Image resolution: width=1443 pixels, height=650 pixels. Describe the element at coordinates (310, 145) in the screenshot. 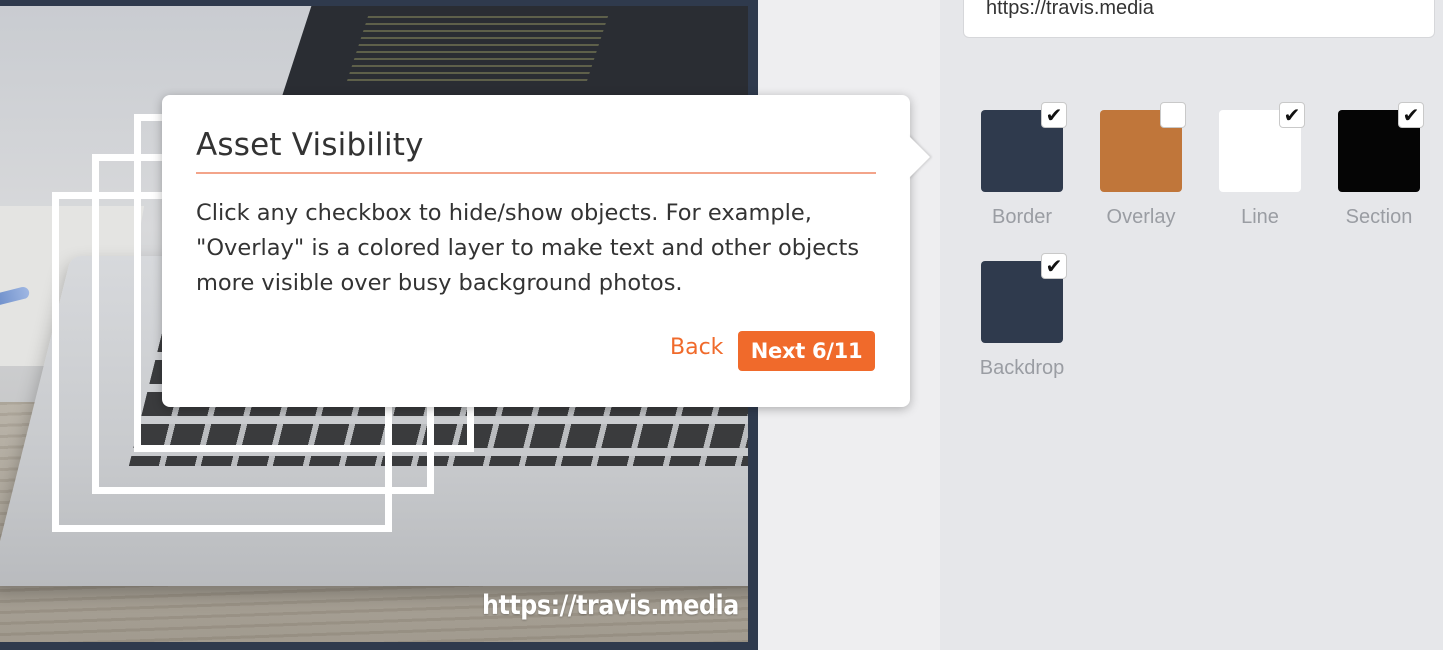

I see `tour-title: Asset Visibility` at that location.